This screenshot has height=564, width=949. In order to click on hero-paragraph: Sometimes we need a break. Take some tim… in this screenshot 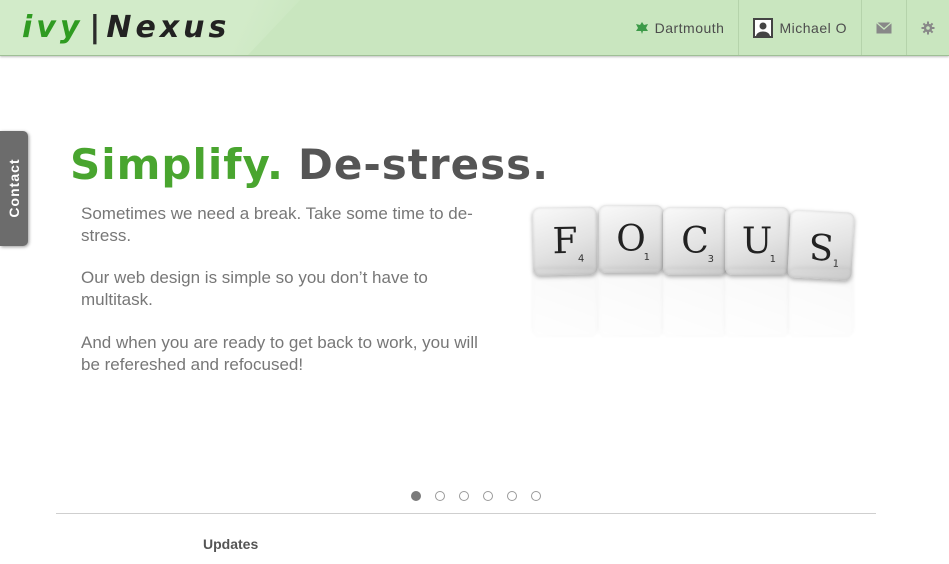, I will do `click(277, 224)`.